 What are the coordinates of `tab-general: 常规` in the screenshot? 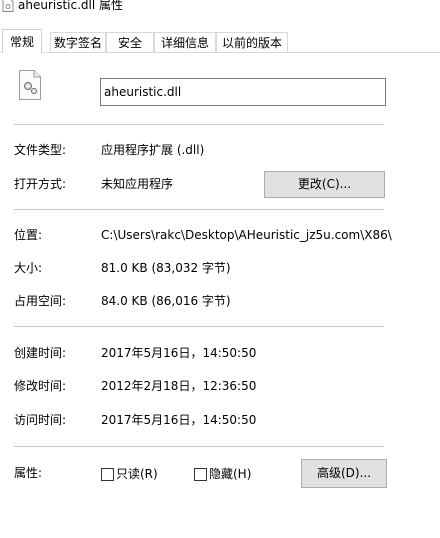 It's located at (22, 41).